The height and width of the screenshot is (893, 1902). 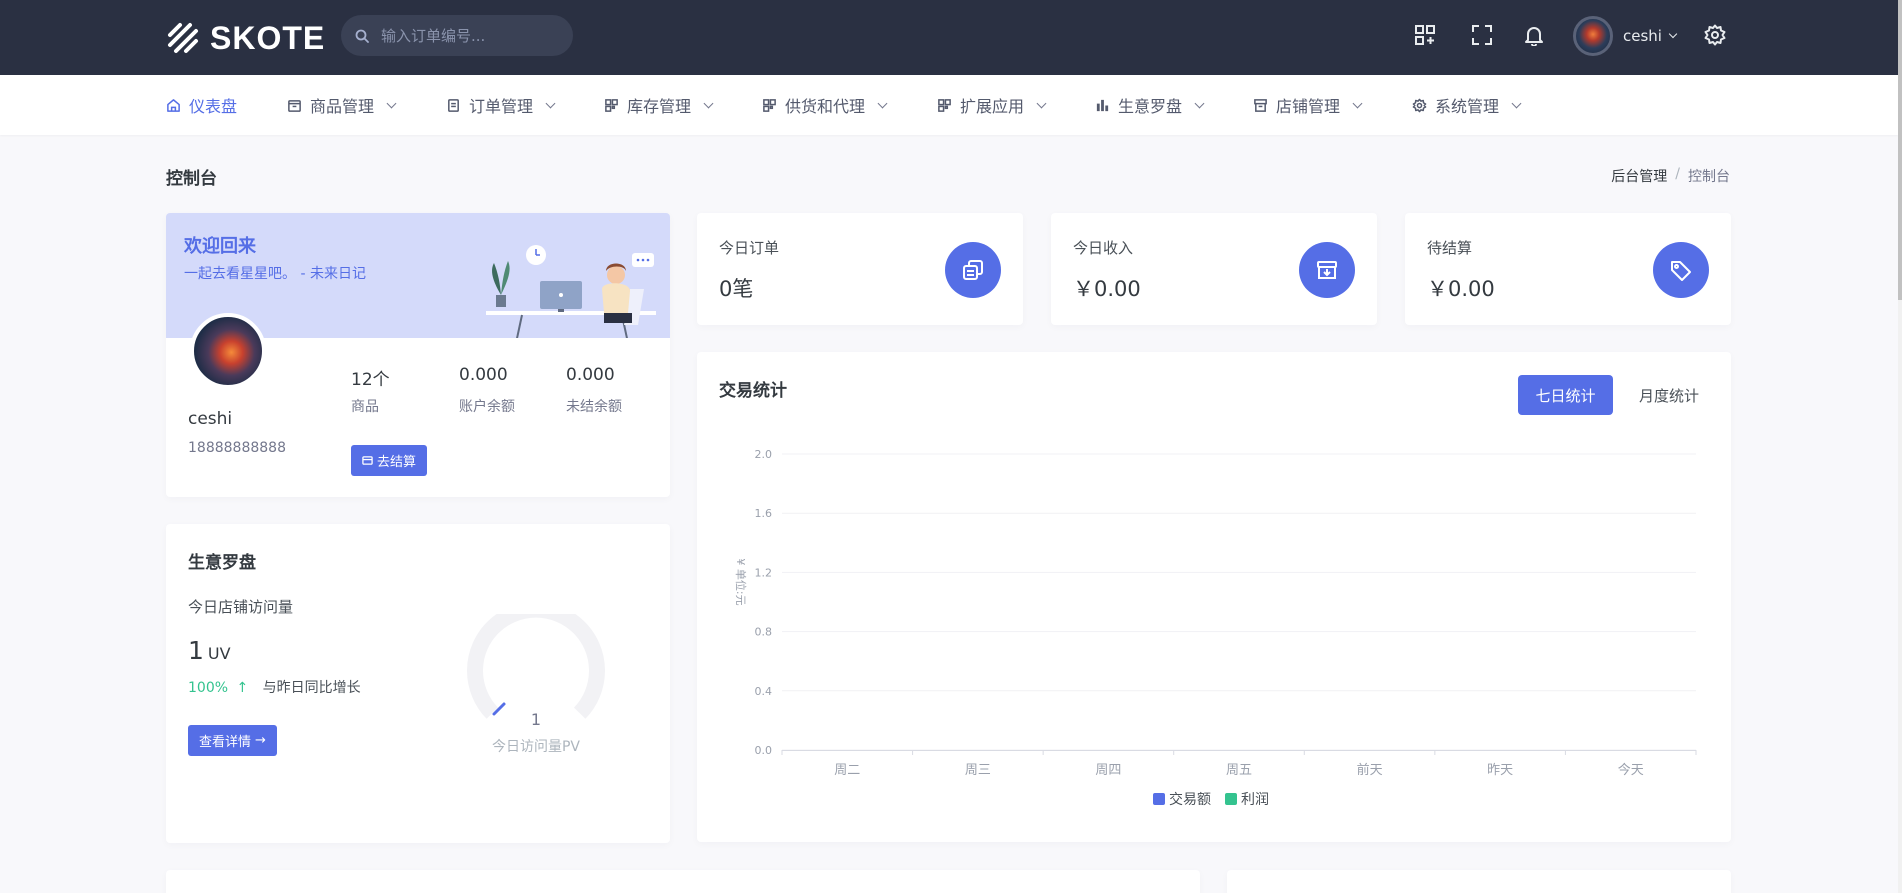 I want to click on stat-unsettled-value: 0.000, so click(x=590, y=375).